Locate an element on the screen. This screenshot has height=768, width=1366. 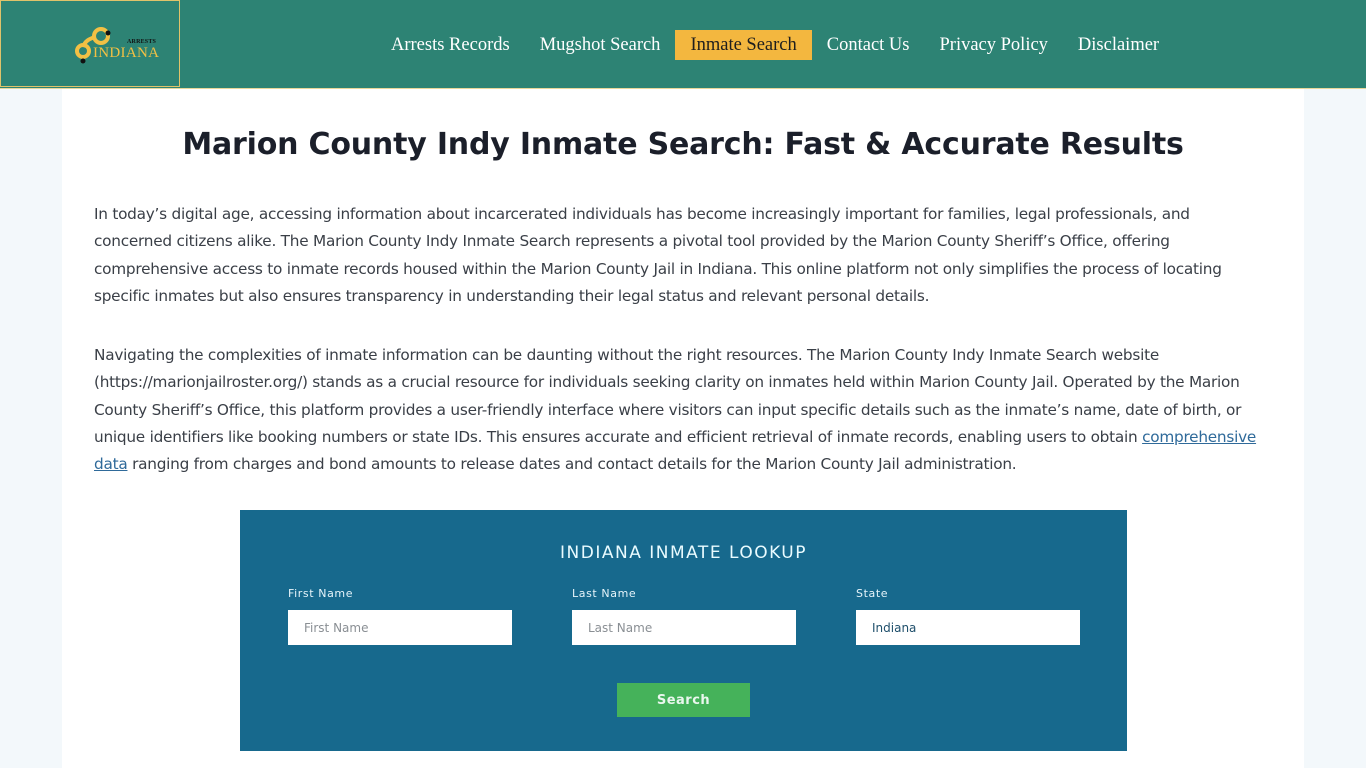
nav-contact-us: Contact Us is located at coordinates (868, 45).